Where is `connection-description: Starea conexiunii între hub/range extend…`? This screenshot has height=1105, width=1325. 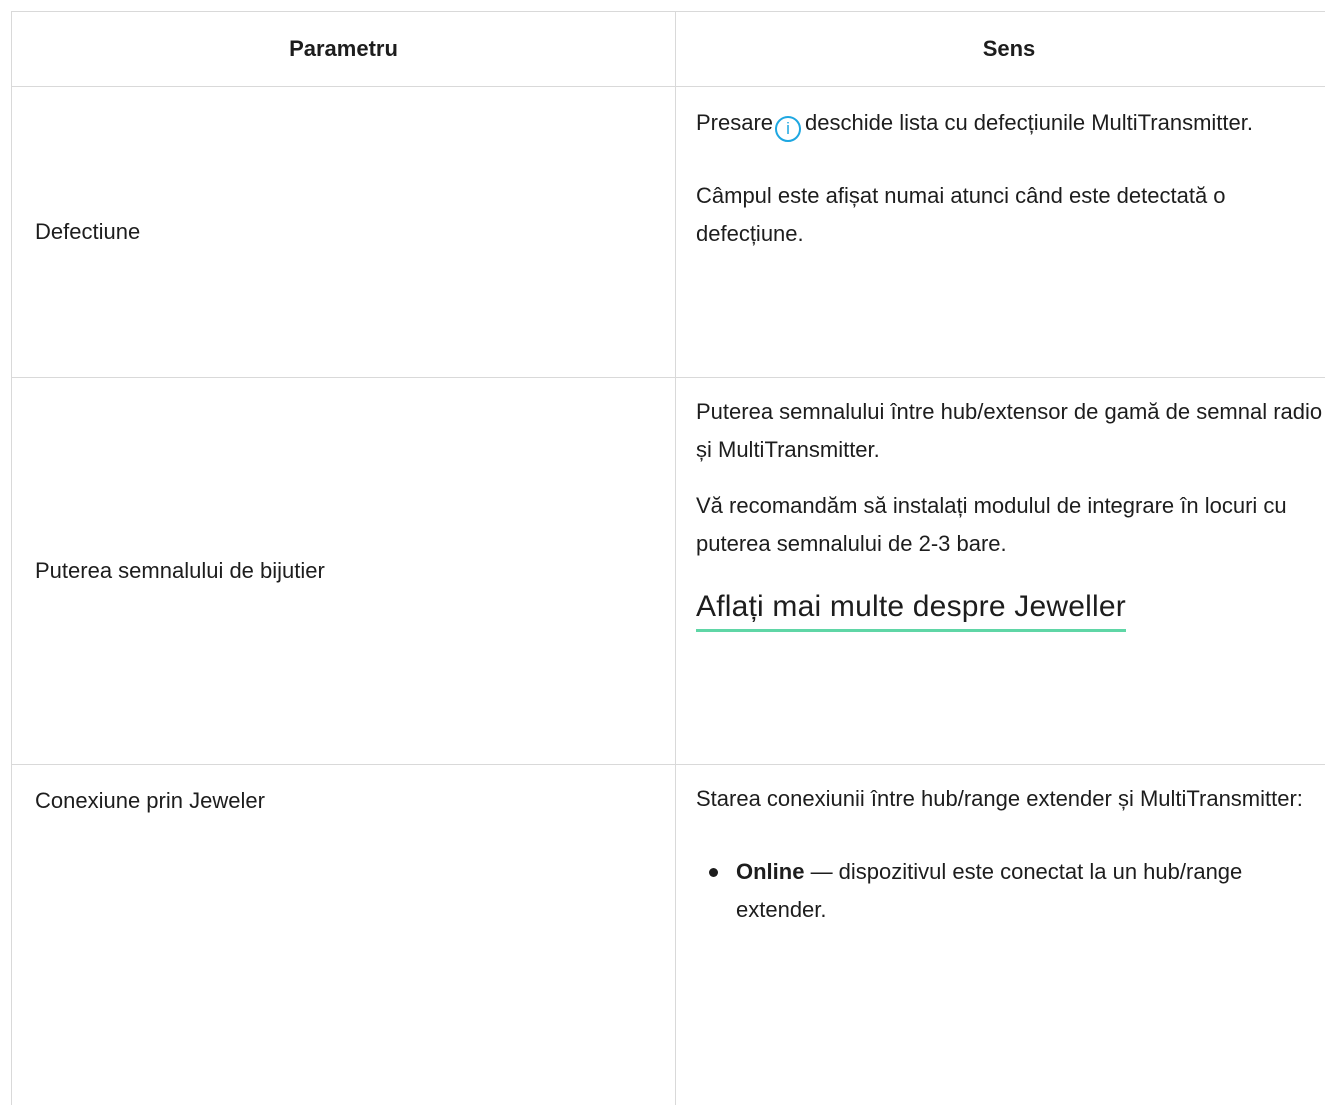 connection-description: Starea conexiunii între hub/range extend… is located at coordinates (999, 798).